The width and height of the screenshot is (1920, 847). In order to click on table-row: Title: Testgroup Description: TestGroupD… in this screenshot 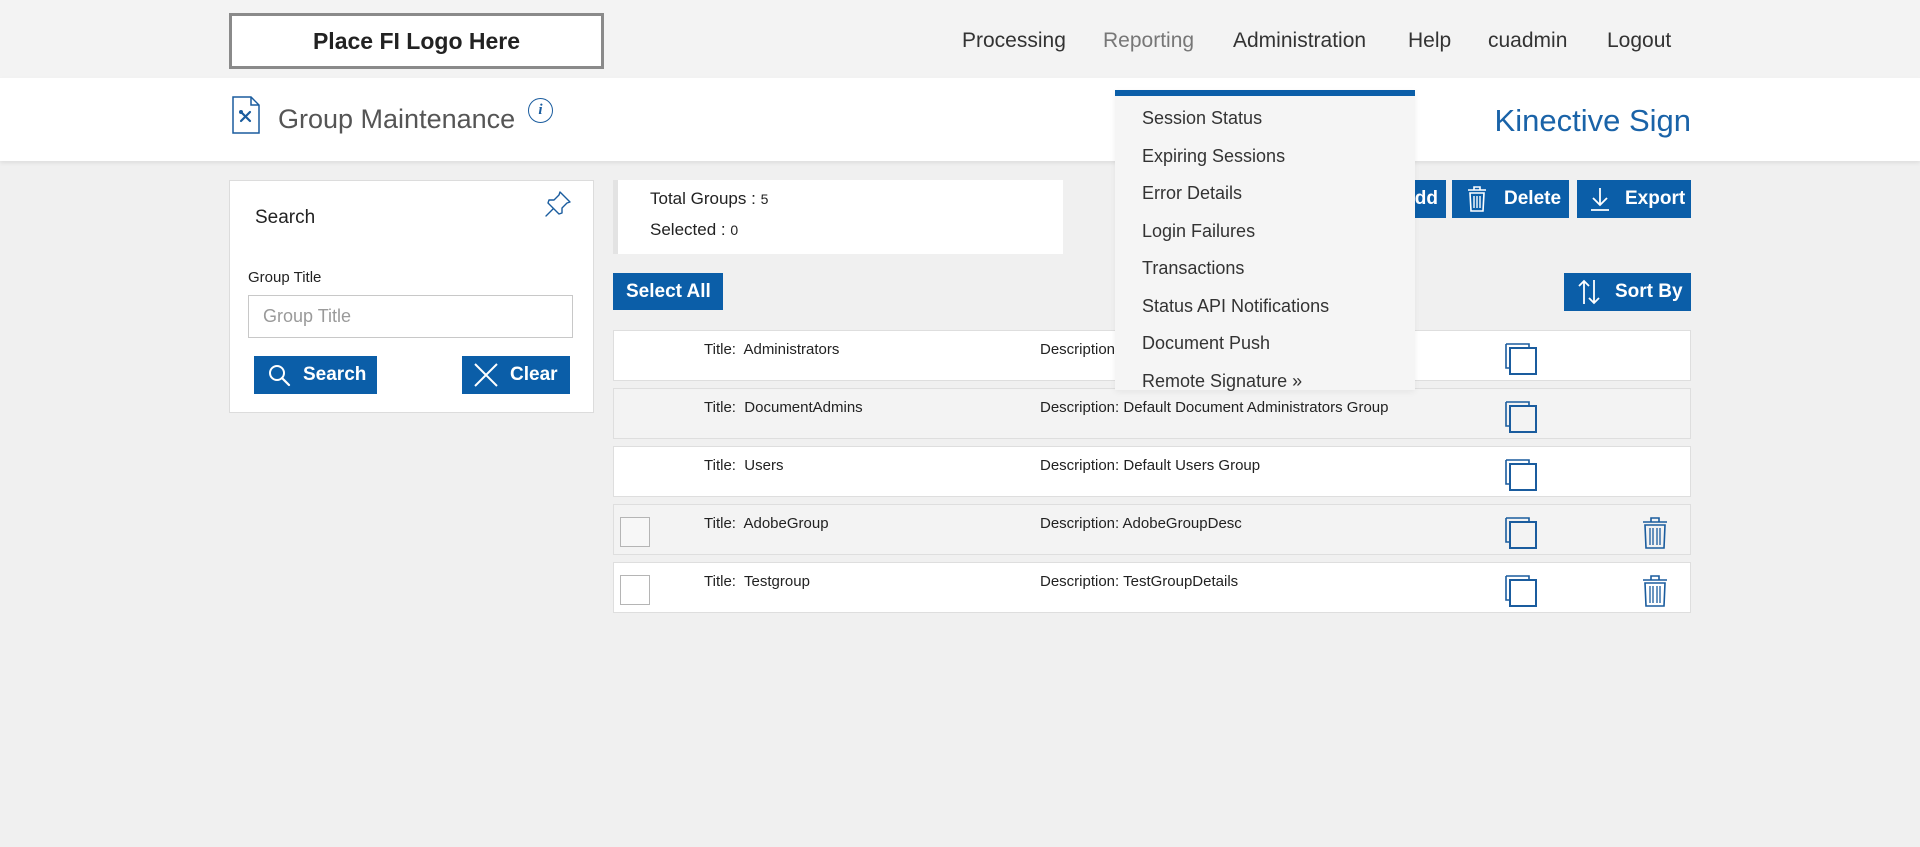, I will do `click(1152, 587)`.